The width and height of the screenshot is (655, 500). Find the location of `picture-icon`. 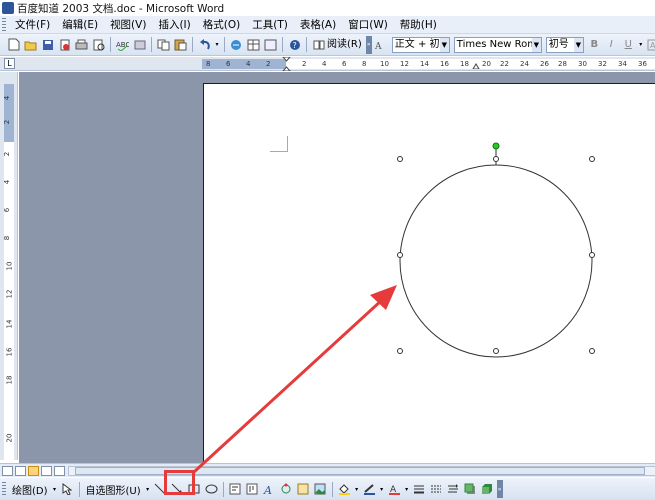

picture-icon is located at coordinates (320, 489).